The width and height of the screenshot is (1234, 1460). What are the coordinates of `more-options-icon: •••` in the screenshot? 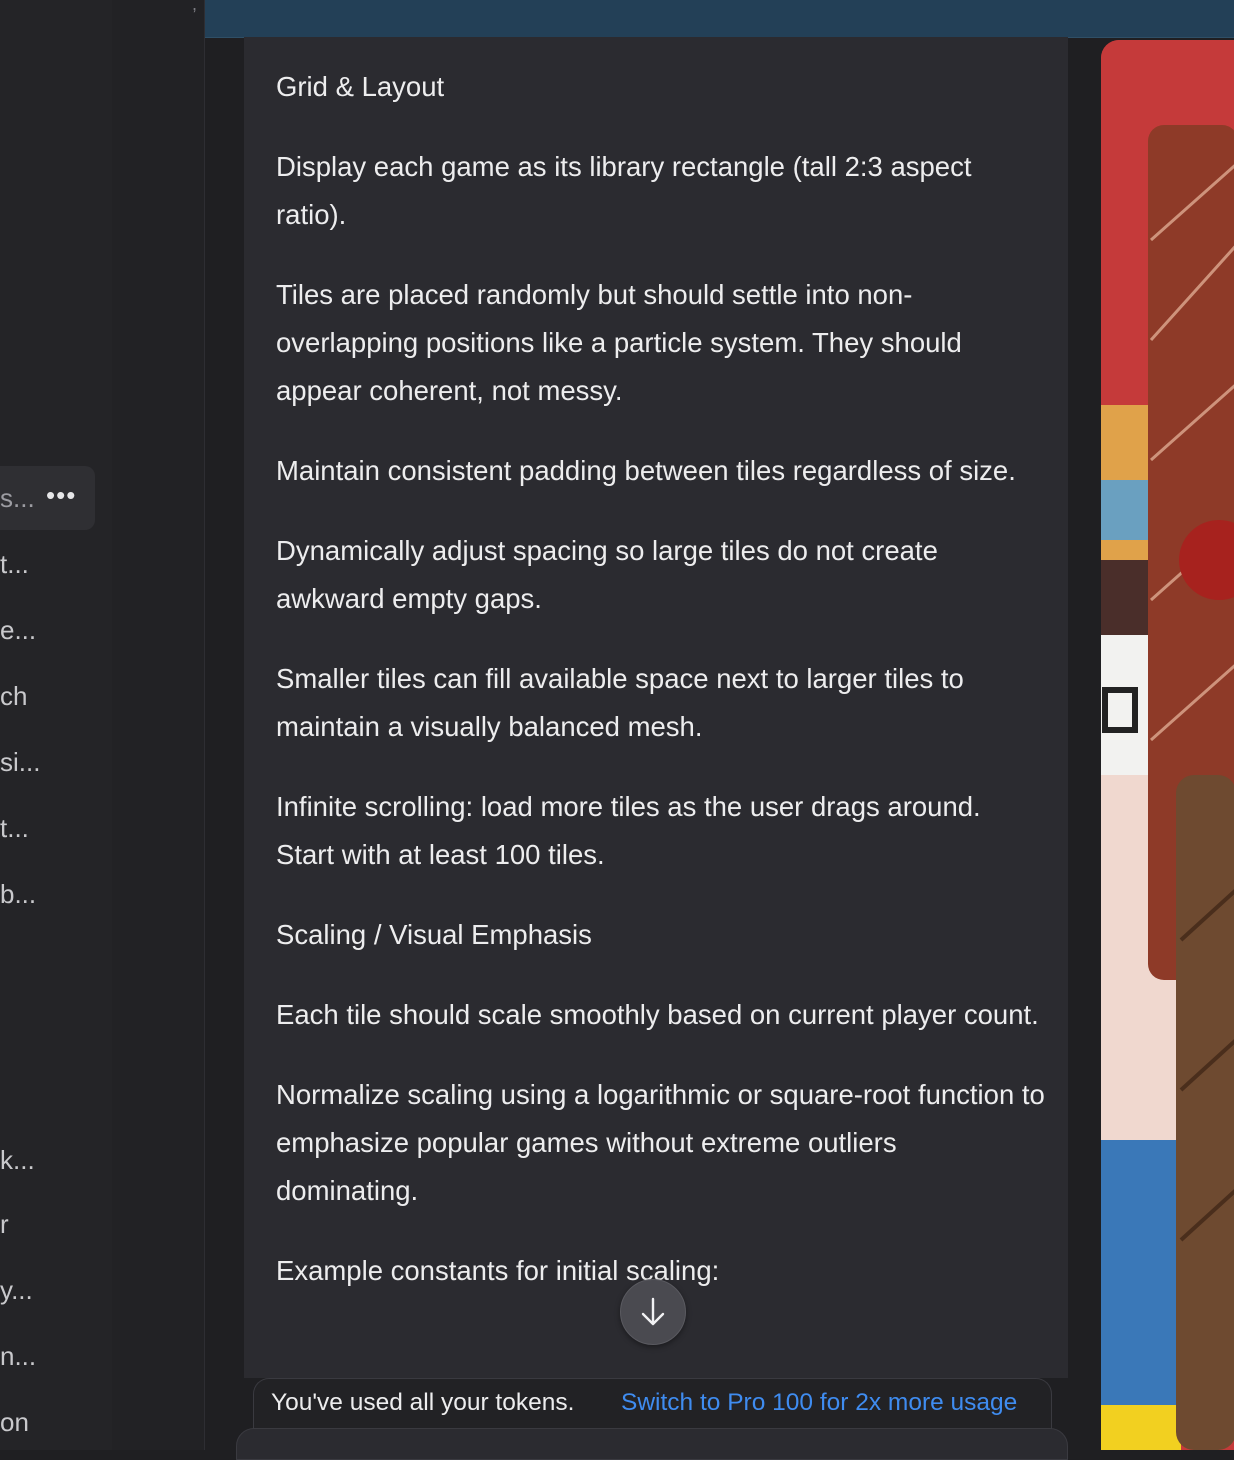 It's located at (61, 495).